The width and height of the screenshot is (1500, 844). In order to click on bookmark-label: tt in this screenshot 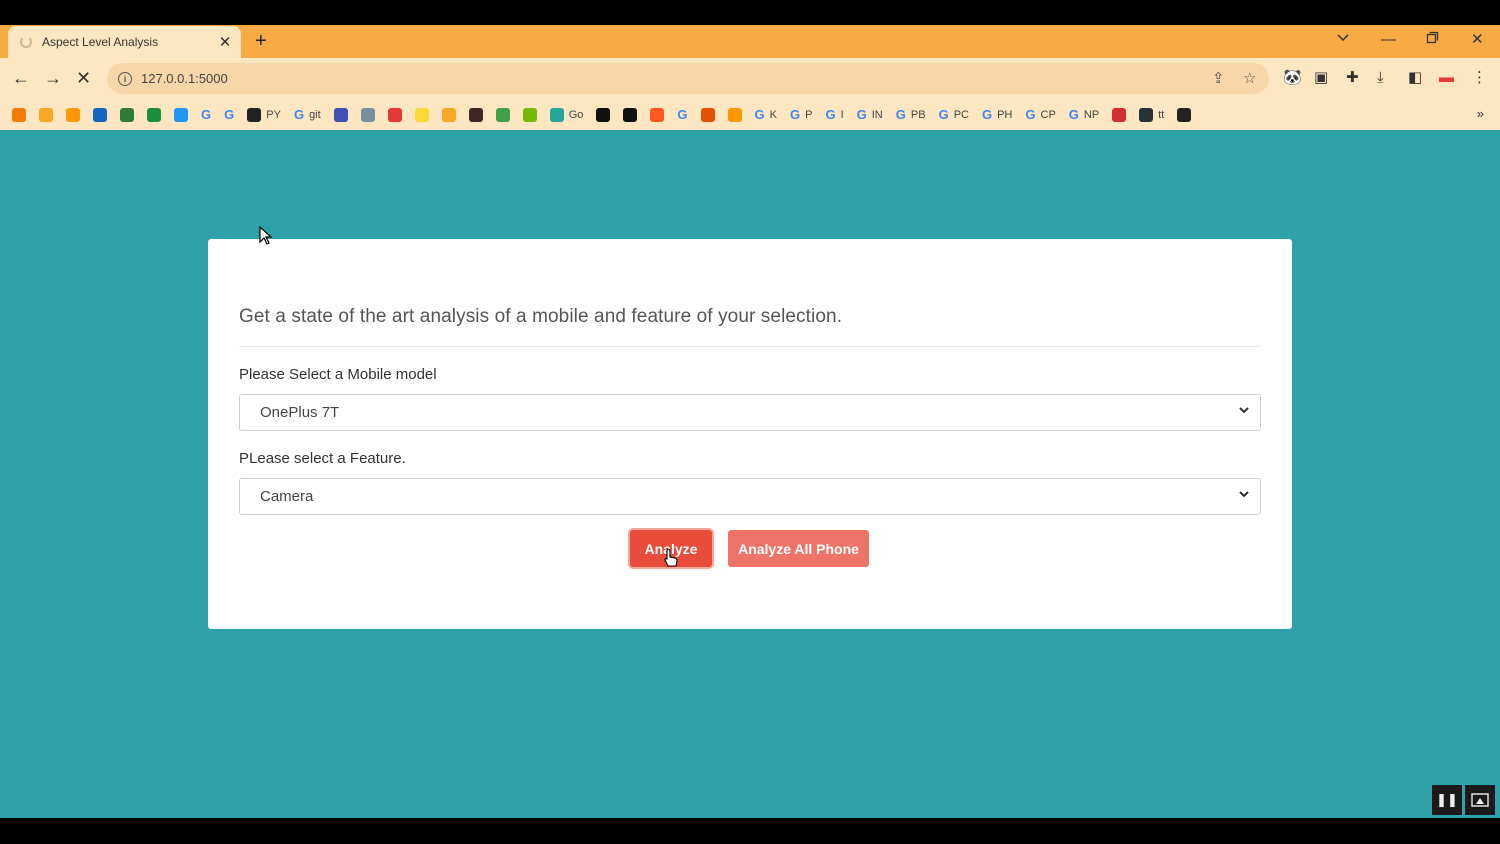, I will do `click(1161, 114)`.